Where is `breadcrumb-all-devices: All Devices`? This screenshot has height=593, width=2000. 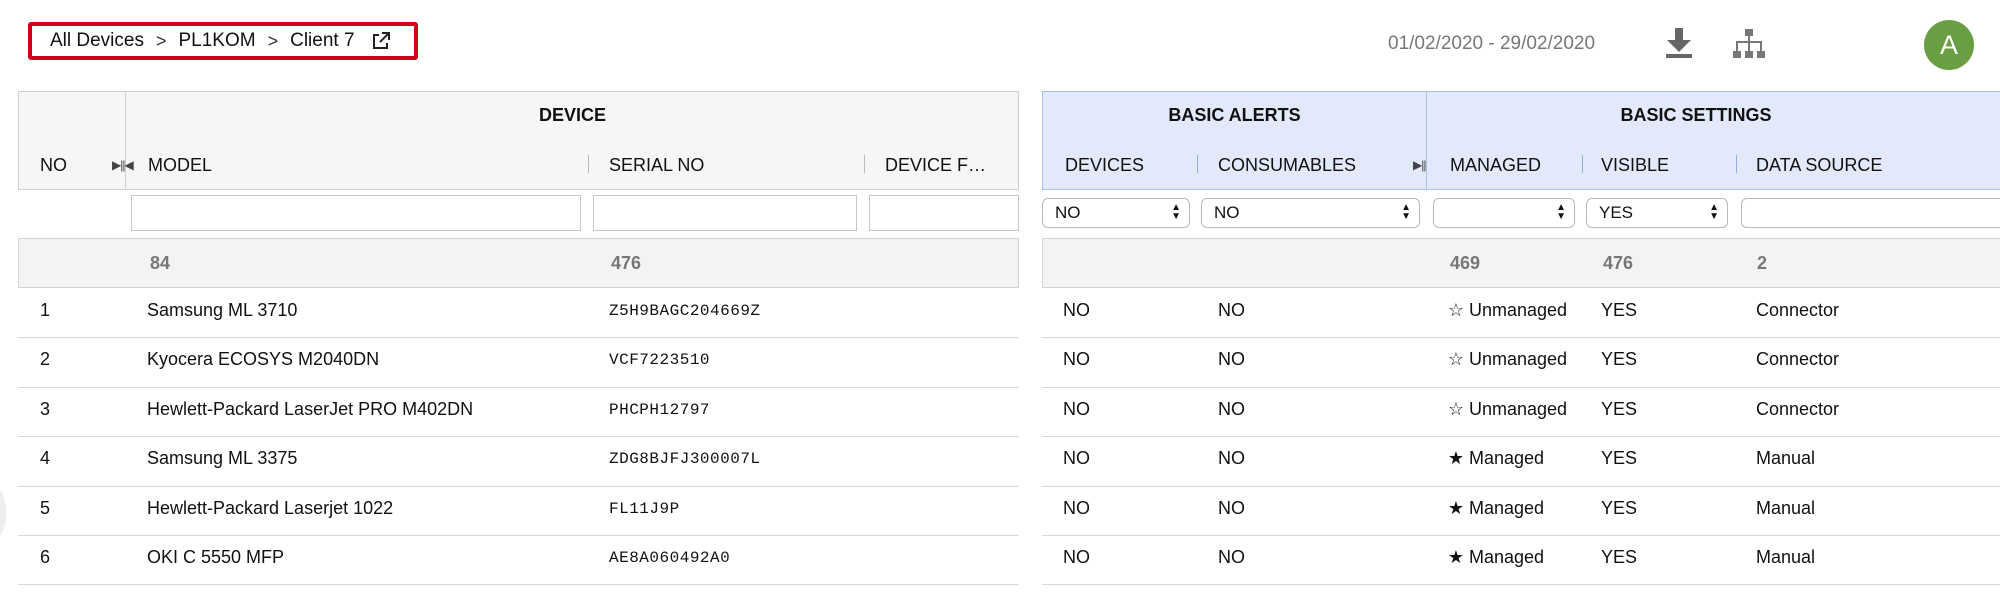 breadcrumb-all-devices: All Devices is located at coordinates (97, 41).